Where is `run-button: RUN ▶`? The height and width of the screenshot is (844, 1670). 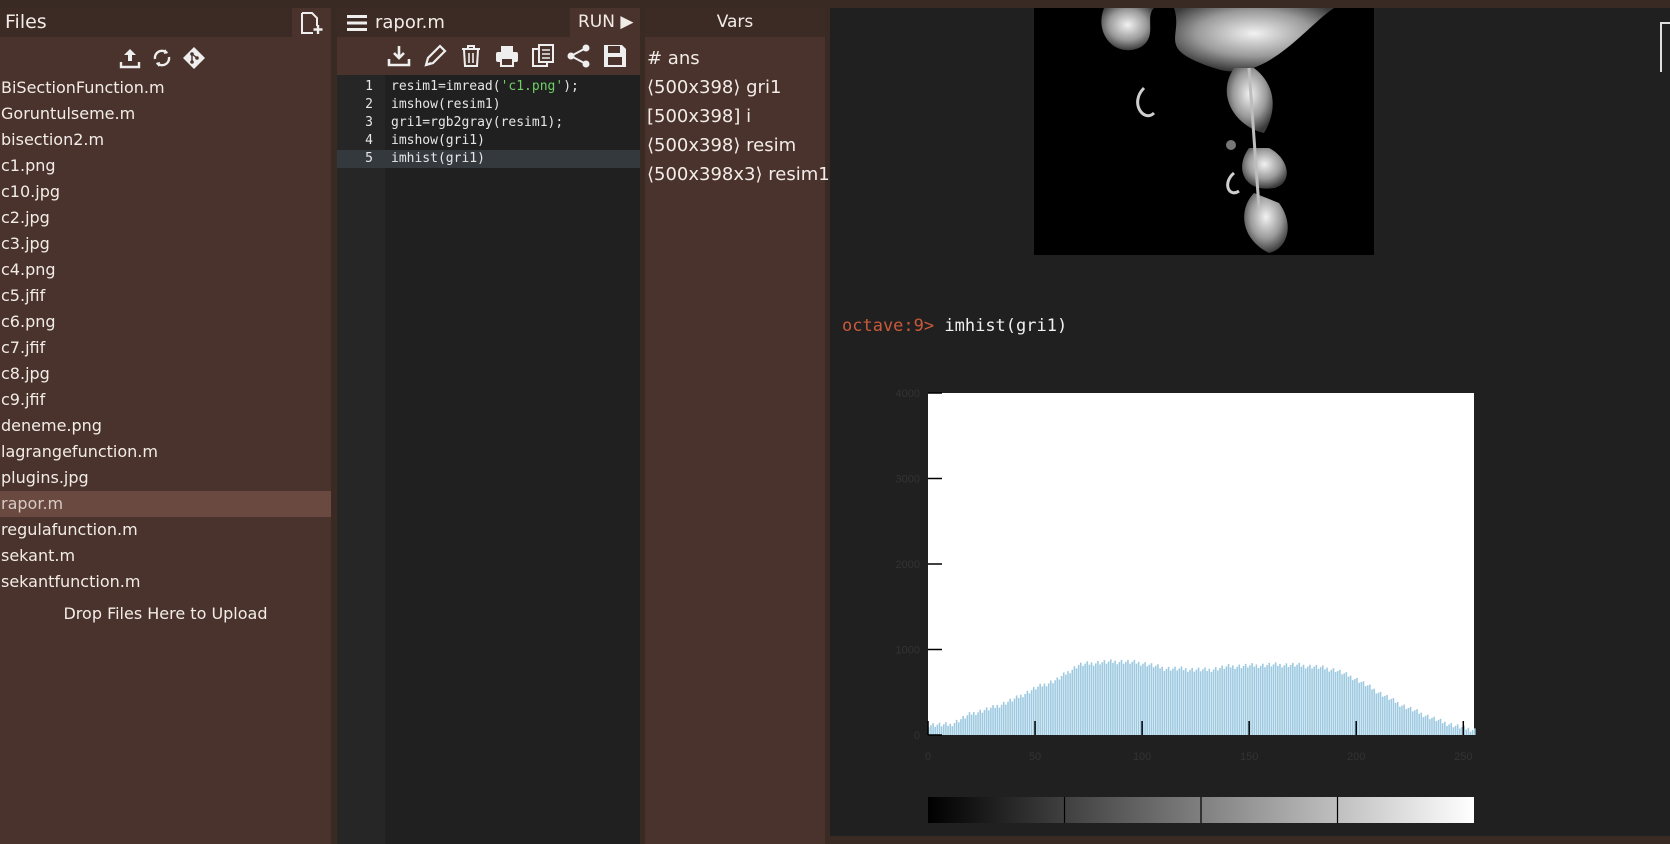 run-button: RUN ▶ is located at coordinates (605, 22).